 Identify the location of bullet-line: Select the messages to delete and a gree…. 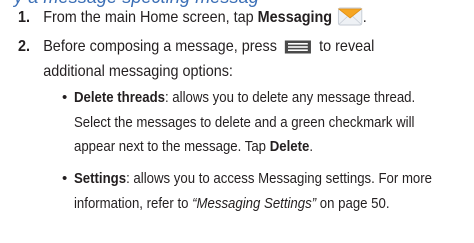
(244, 122).